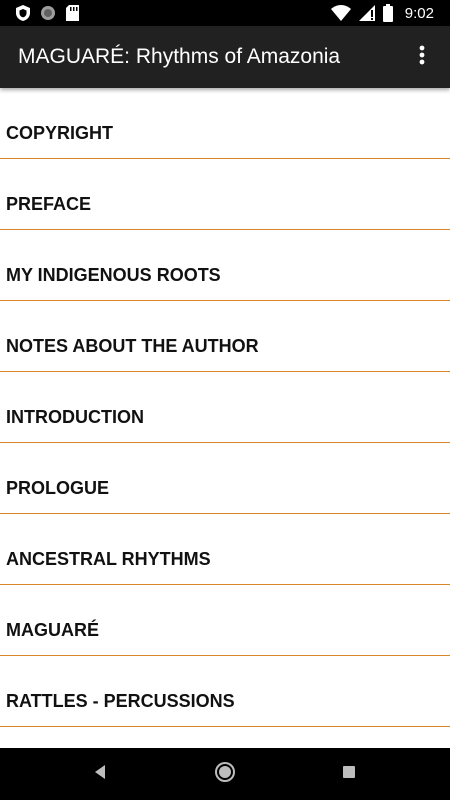 The height and width of the screenshot is (800, 450). I want to click on more-vert-icon, so click(422, 57).